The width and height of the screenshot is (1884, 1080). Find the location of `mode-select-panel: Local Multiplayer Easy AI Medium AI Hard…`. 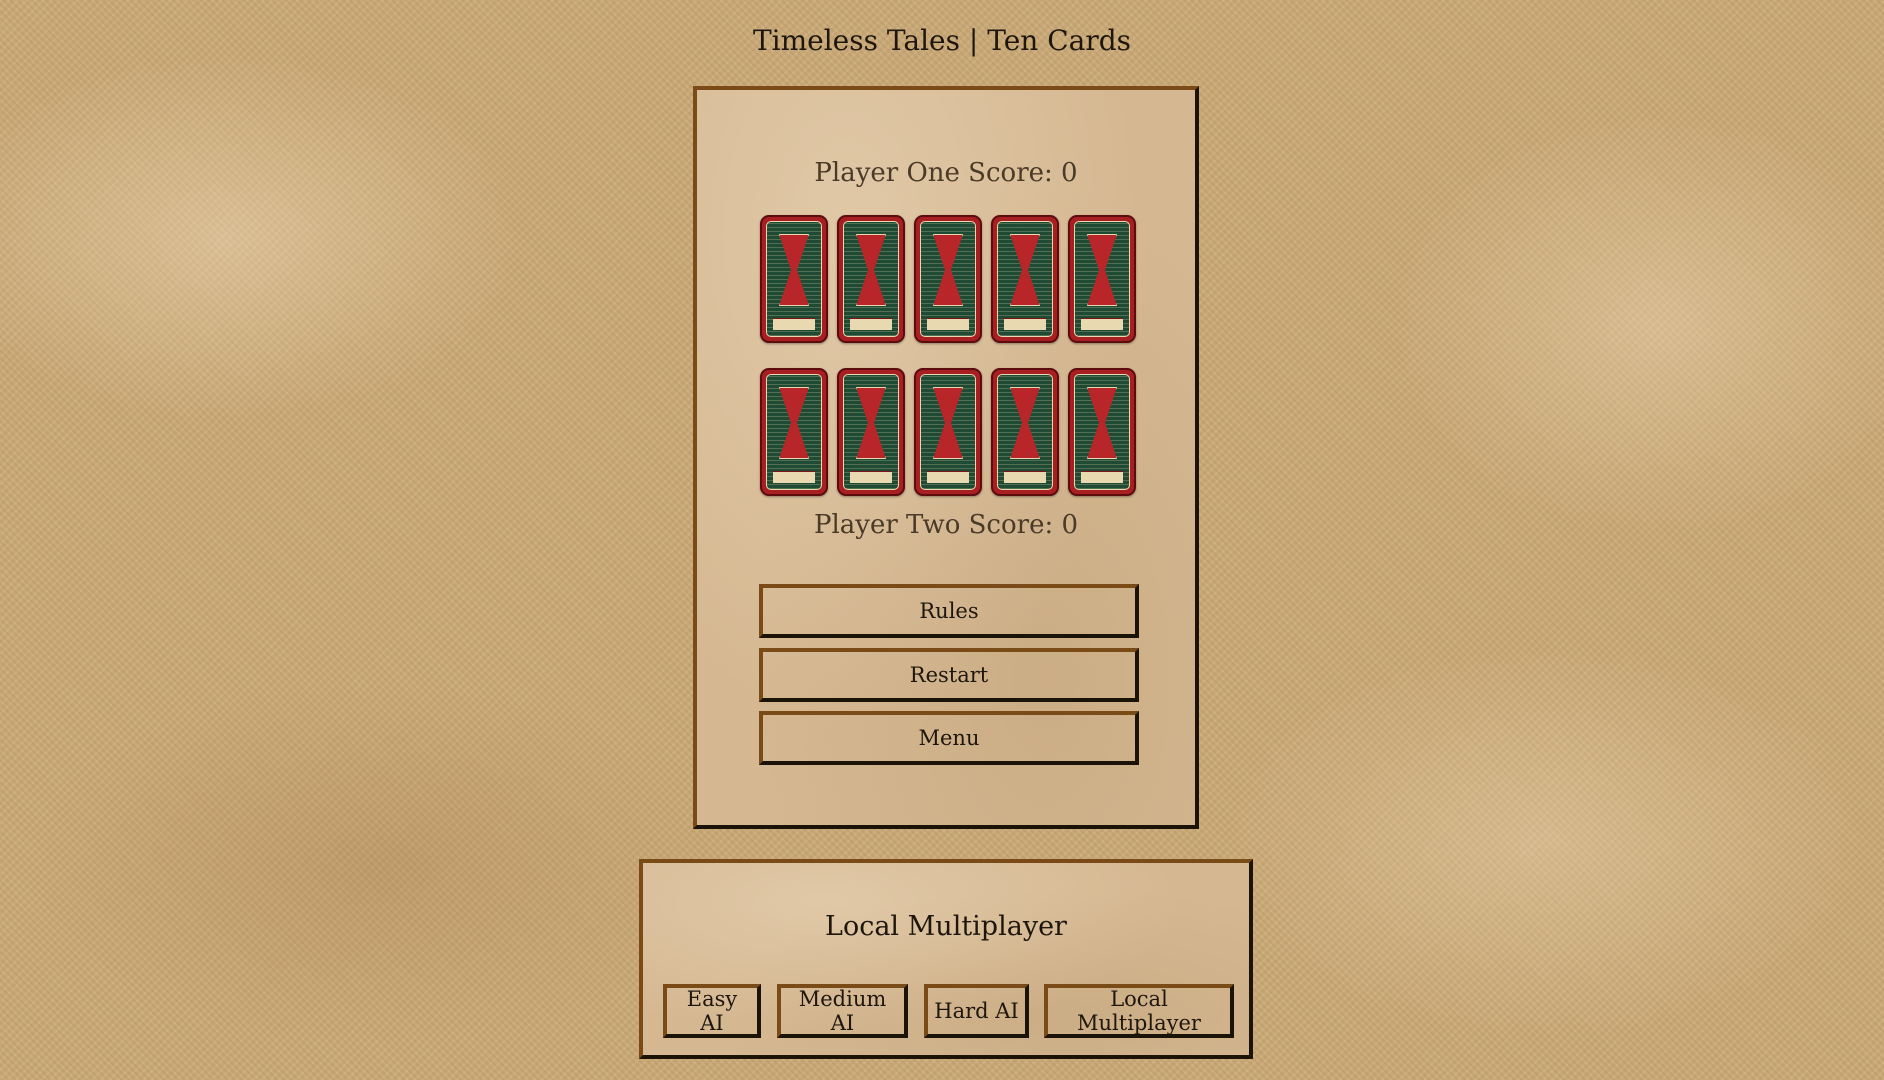

mode-select-panel: Local Multiplayer Easy AI Medium AI Hard… is located at coordinates (946, 959).